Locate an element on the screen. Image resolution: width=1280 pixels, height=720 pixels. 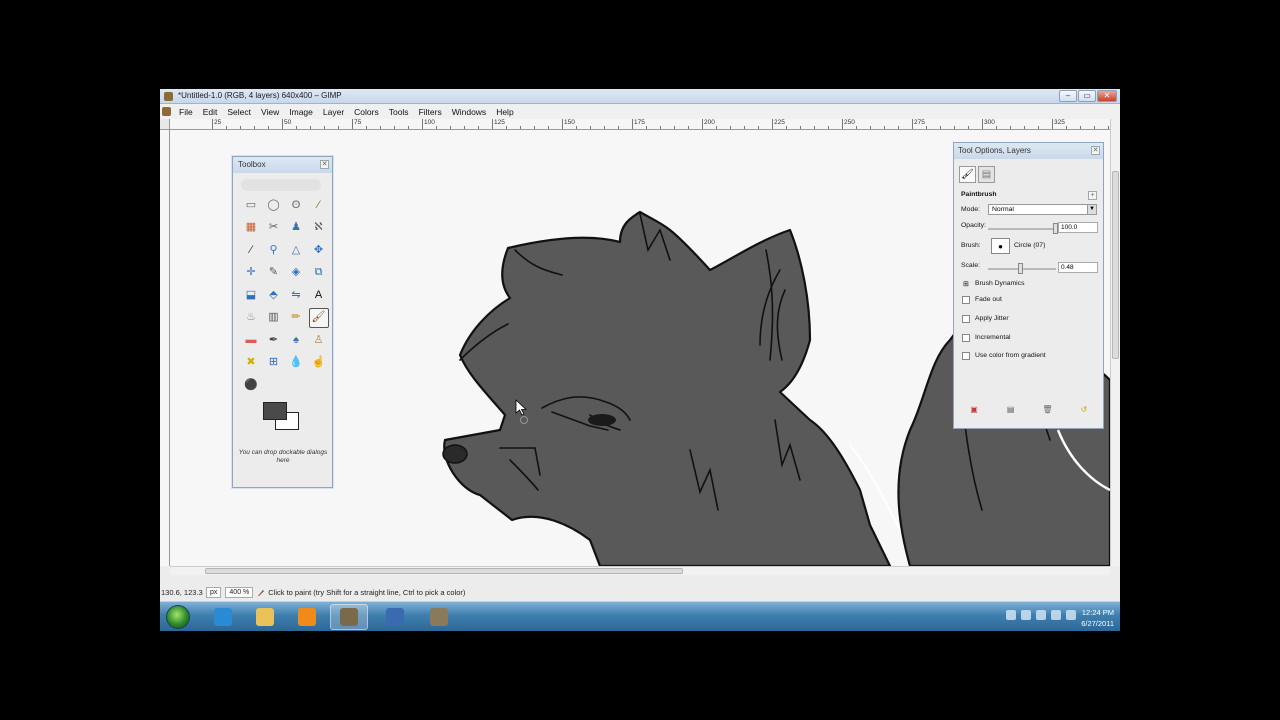
menu-edit: Edit is located at coordinates (210, 112).